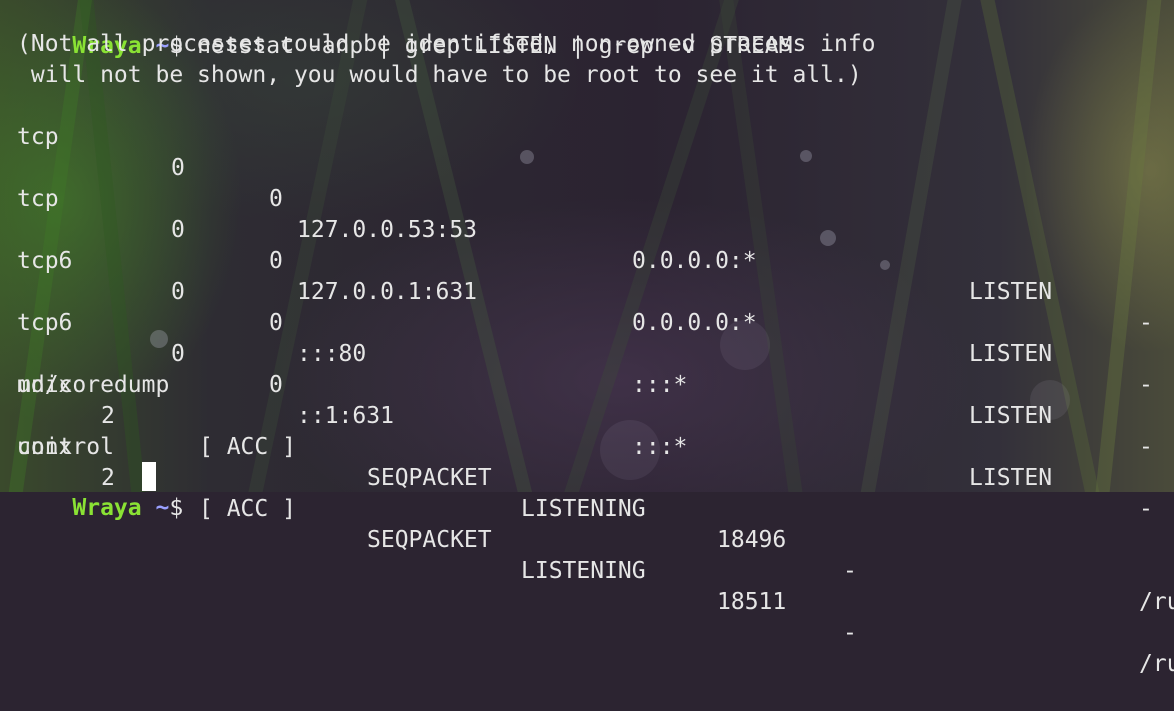  I want to click on prompt-line: Wraya ~$, so click(100, 491).